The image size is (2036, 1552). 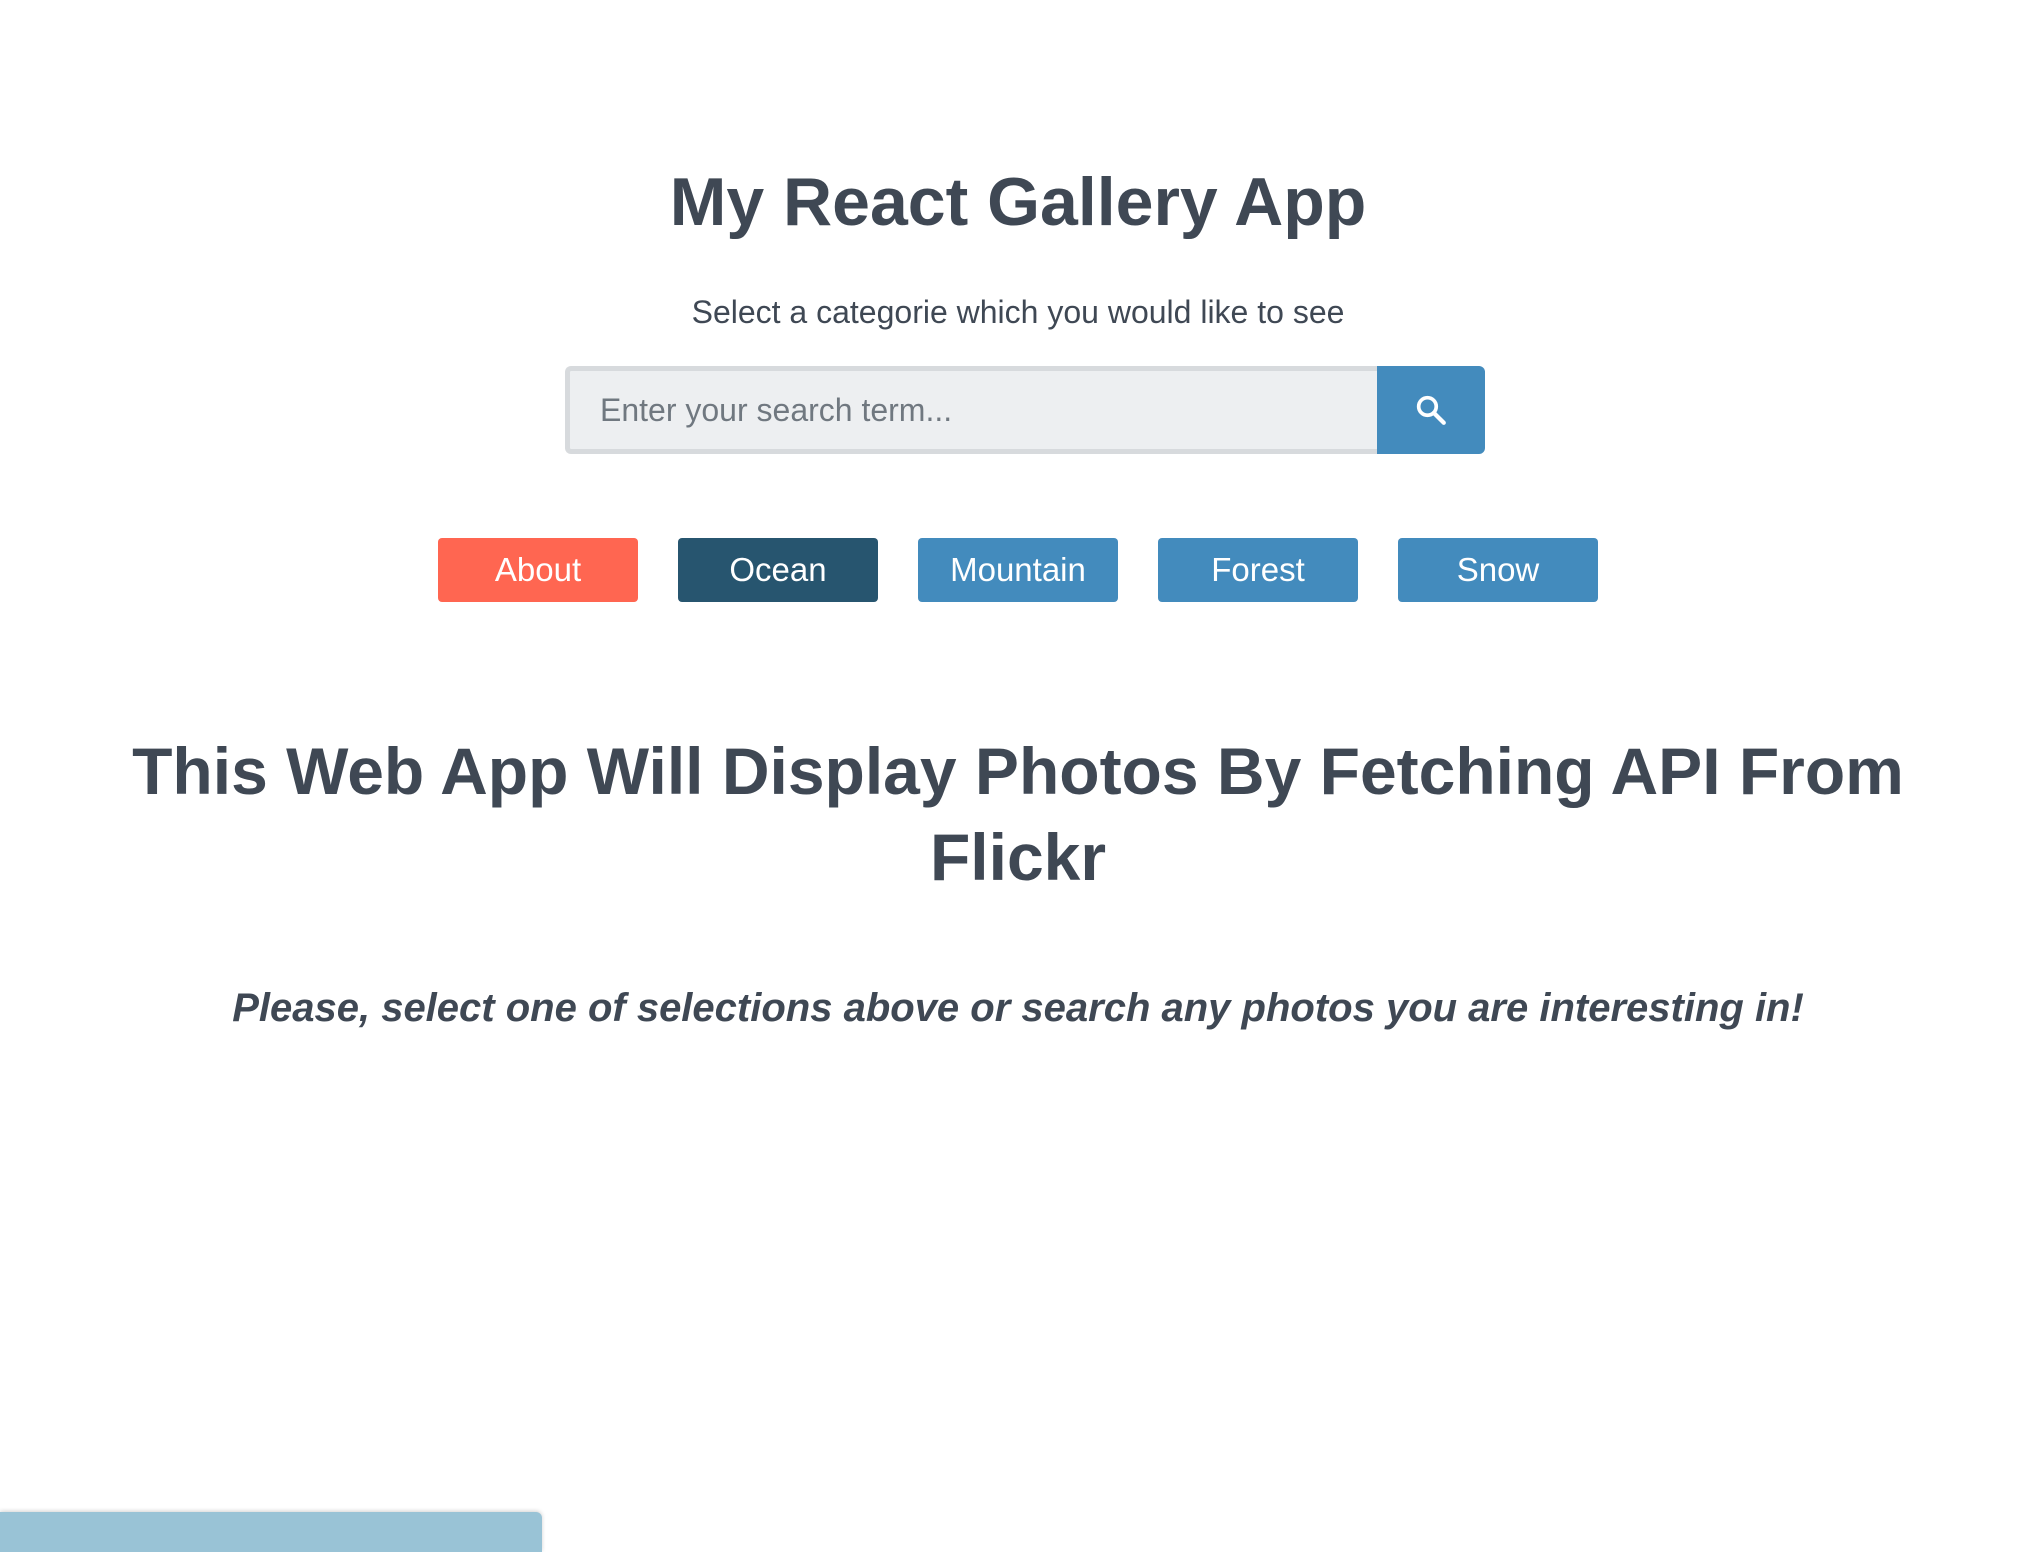 I want to click on nav-mountain-button: Mountain, so click(x=1018, y=570).